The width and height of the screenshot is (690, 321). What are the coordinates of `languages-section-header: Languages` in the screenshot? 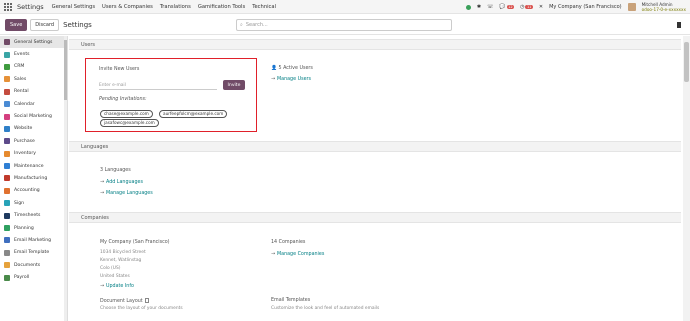 It's located at (375, 146).